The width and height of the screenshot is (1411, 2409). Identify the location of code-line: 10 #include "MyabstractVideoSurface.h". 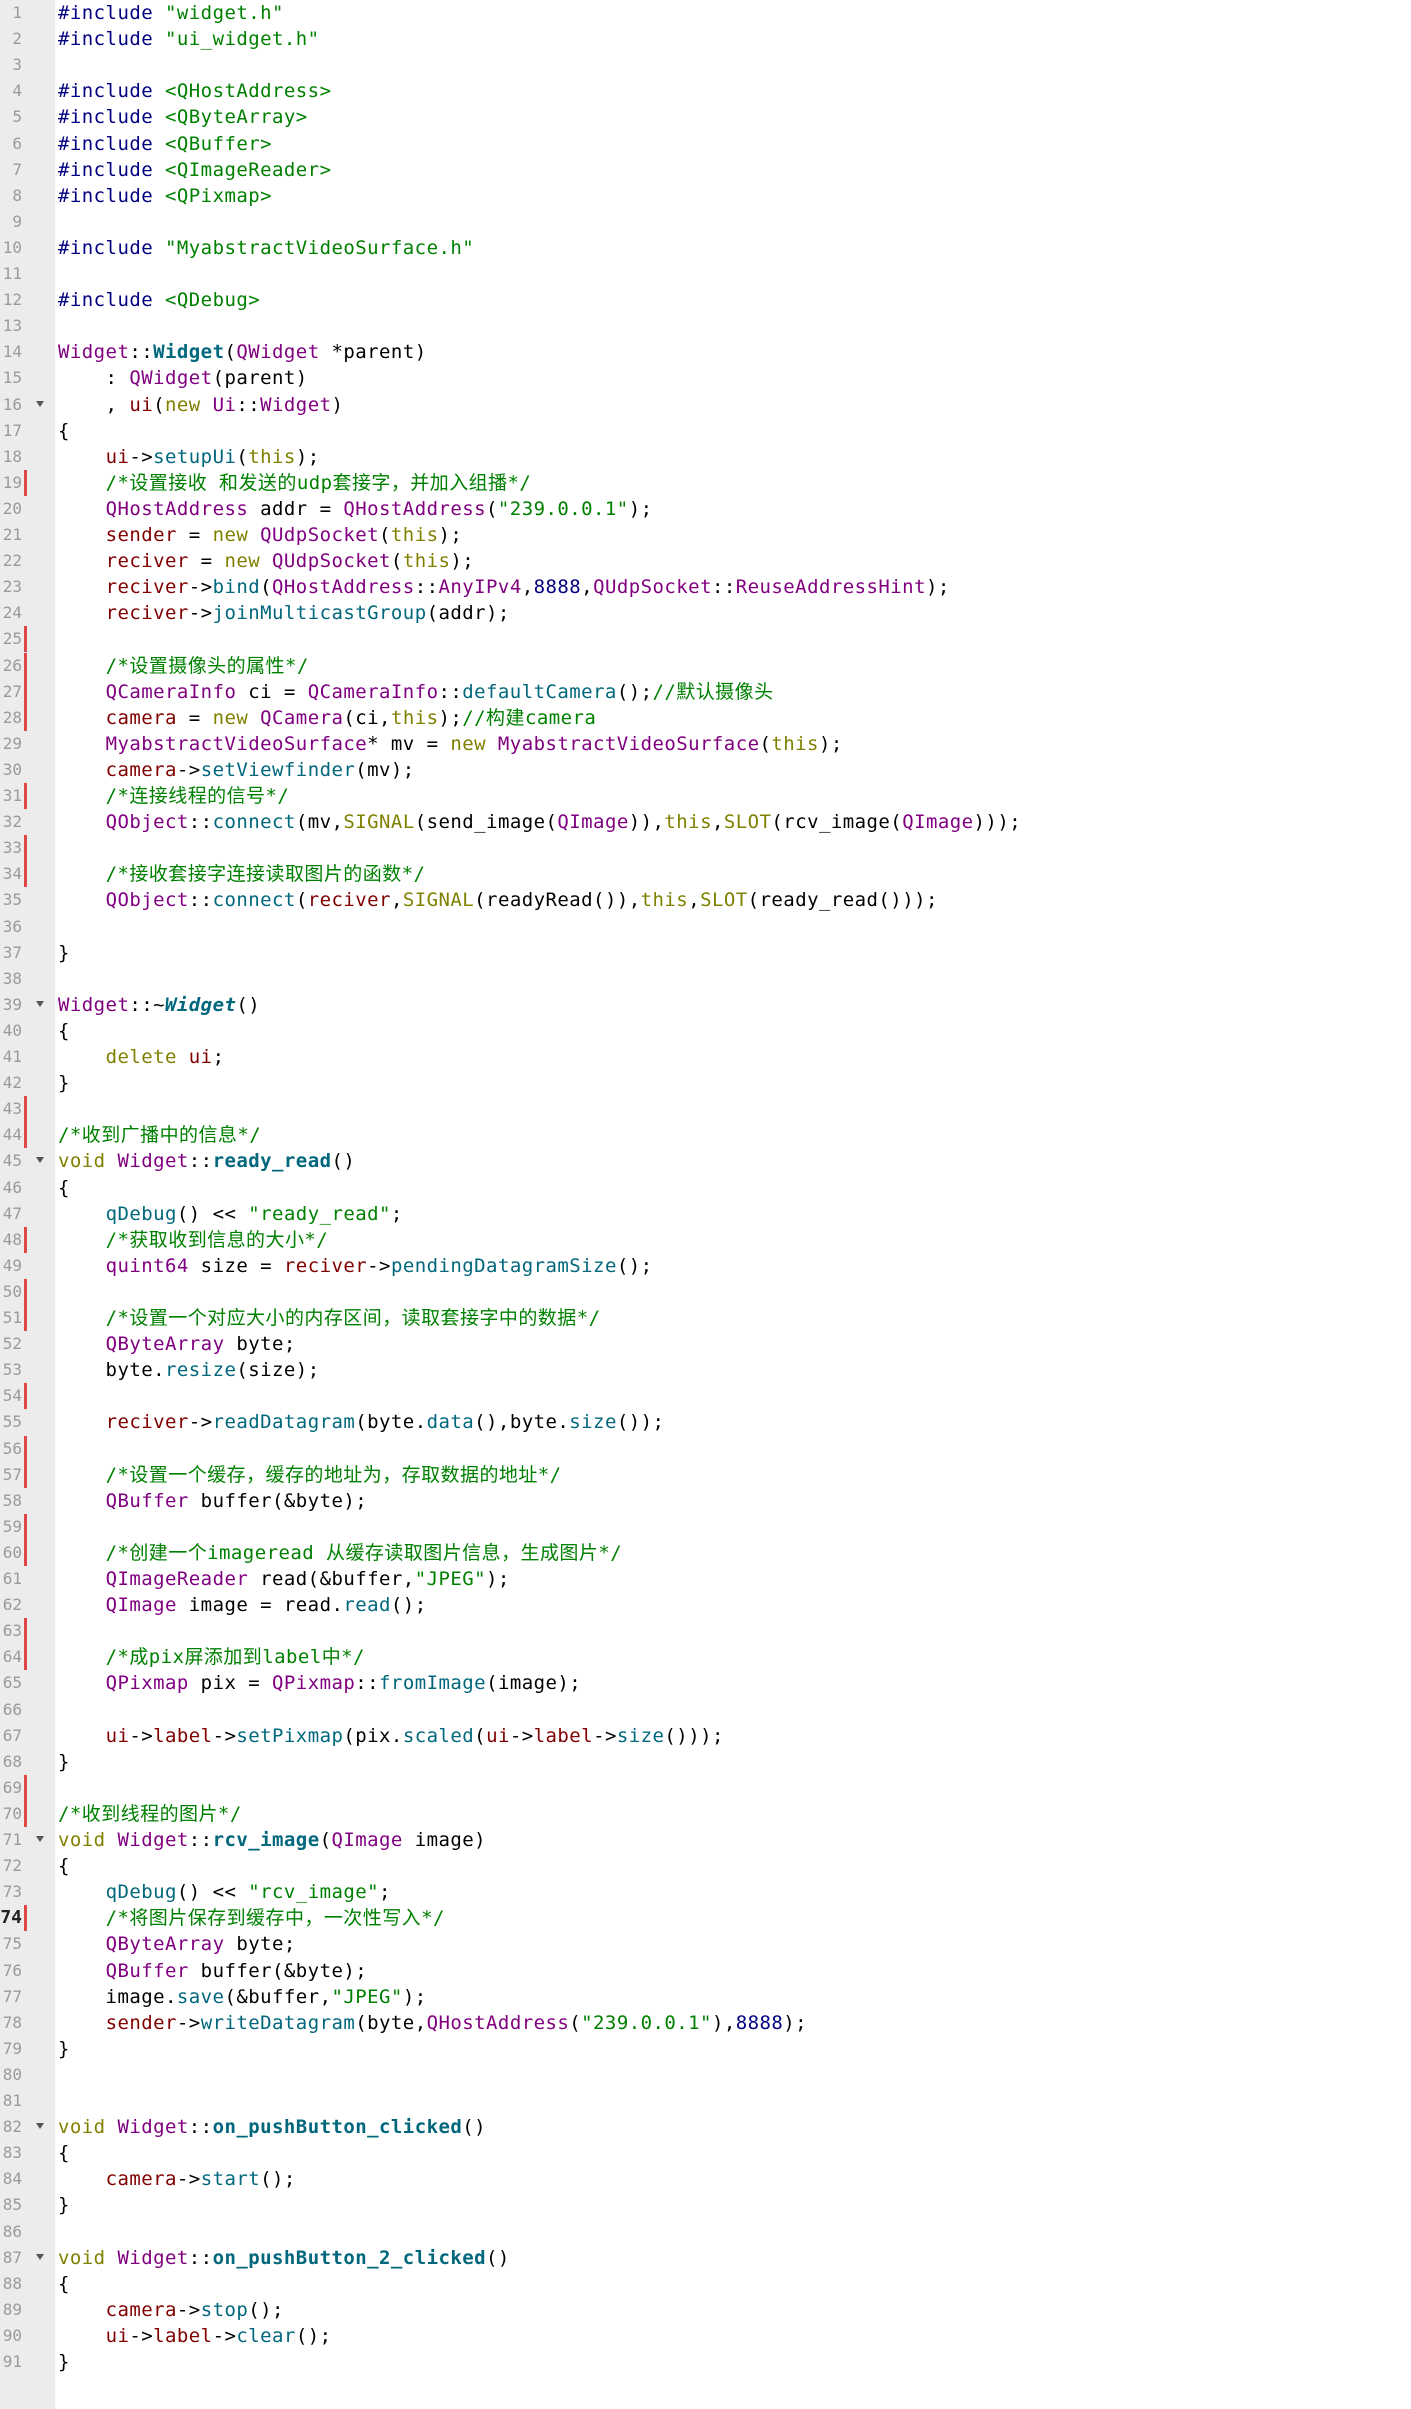
(705, 248).